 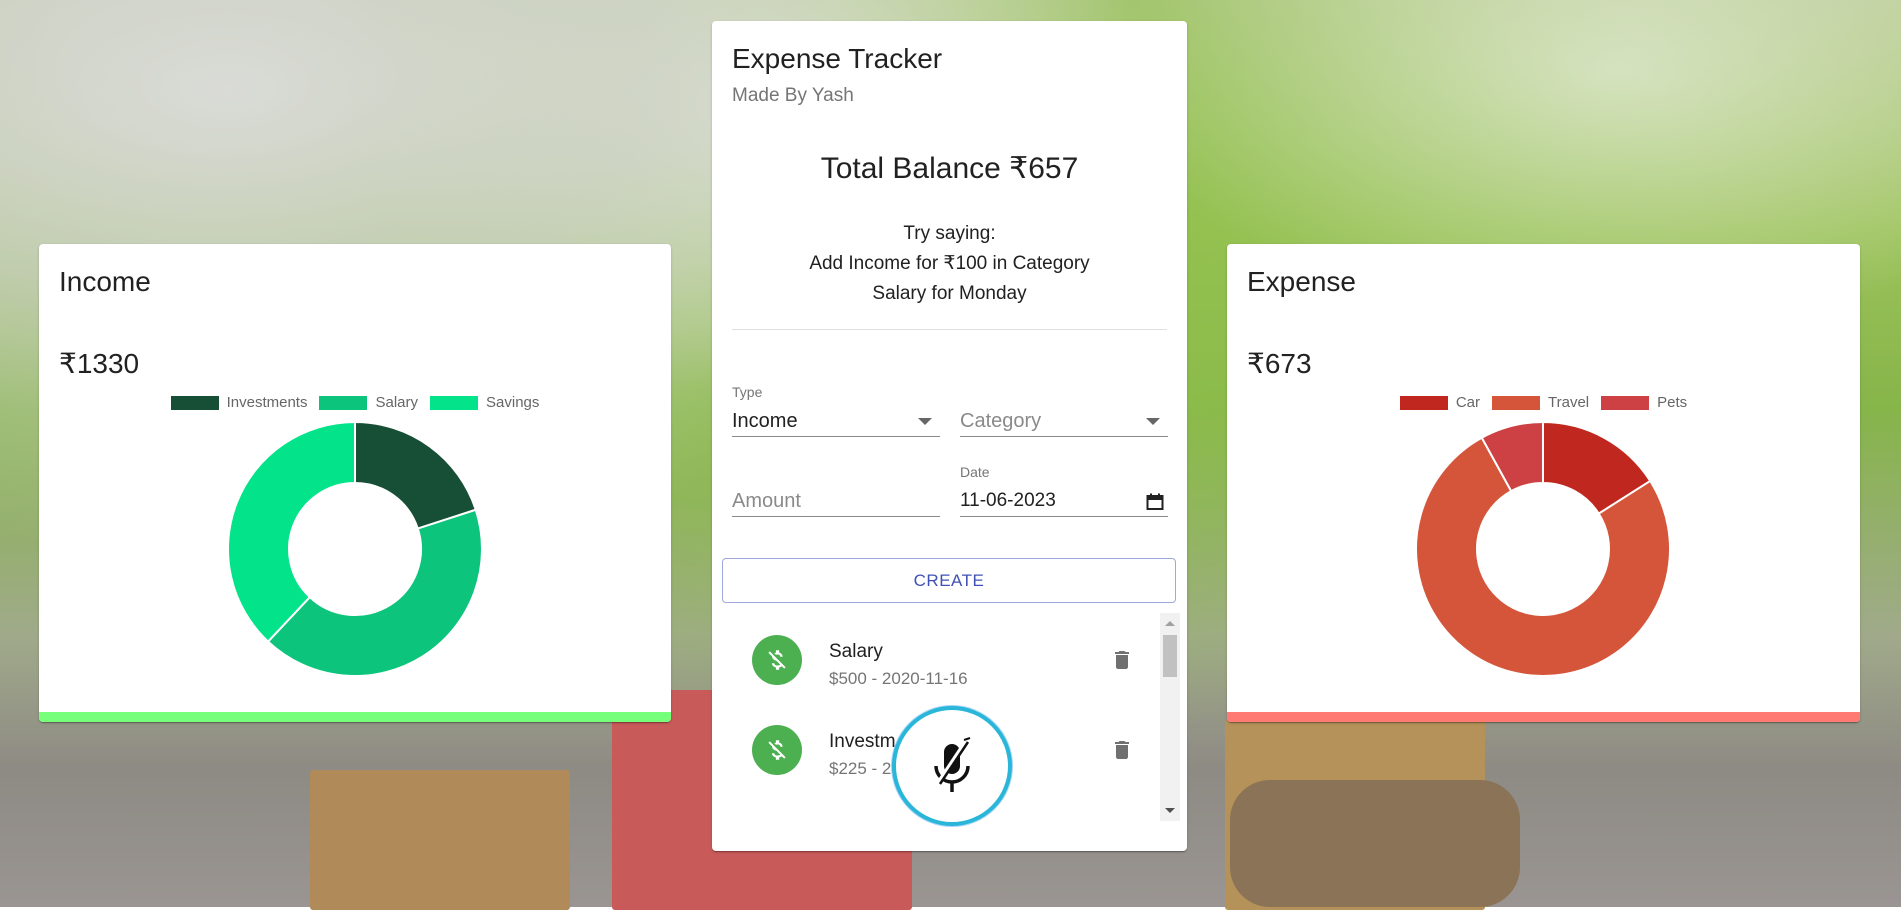 I want to click on date-value: 11-06-2023, so click(x=1008, y=500).